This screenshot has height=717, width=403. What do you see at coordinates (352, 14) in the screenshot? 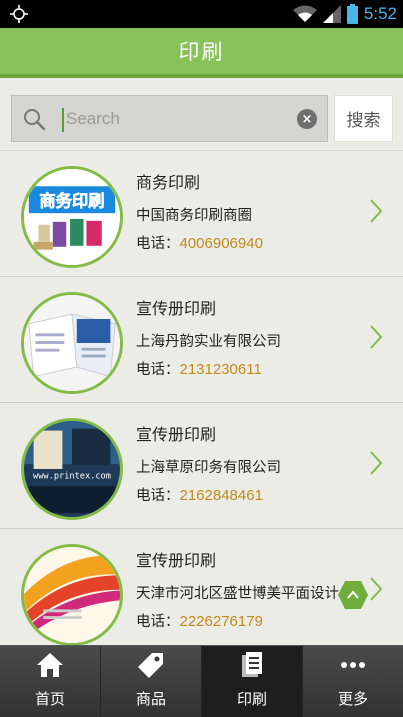
I see `battery-icon` at bounding box center [352, 14].